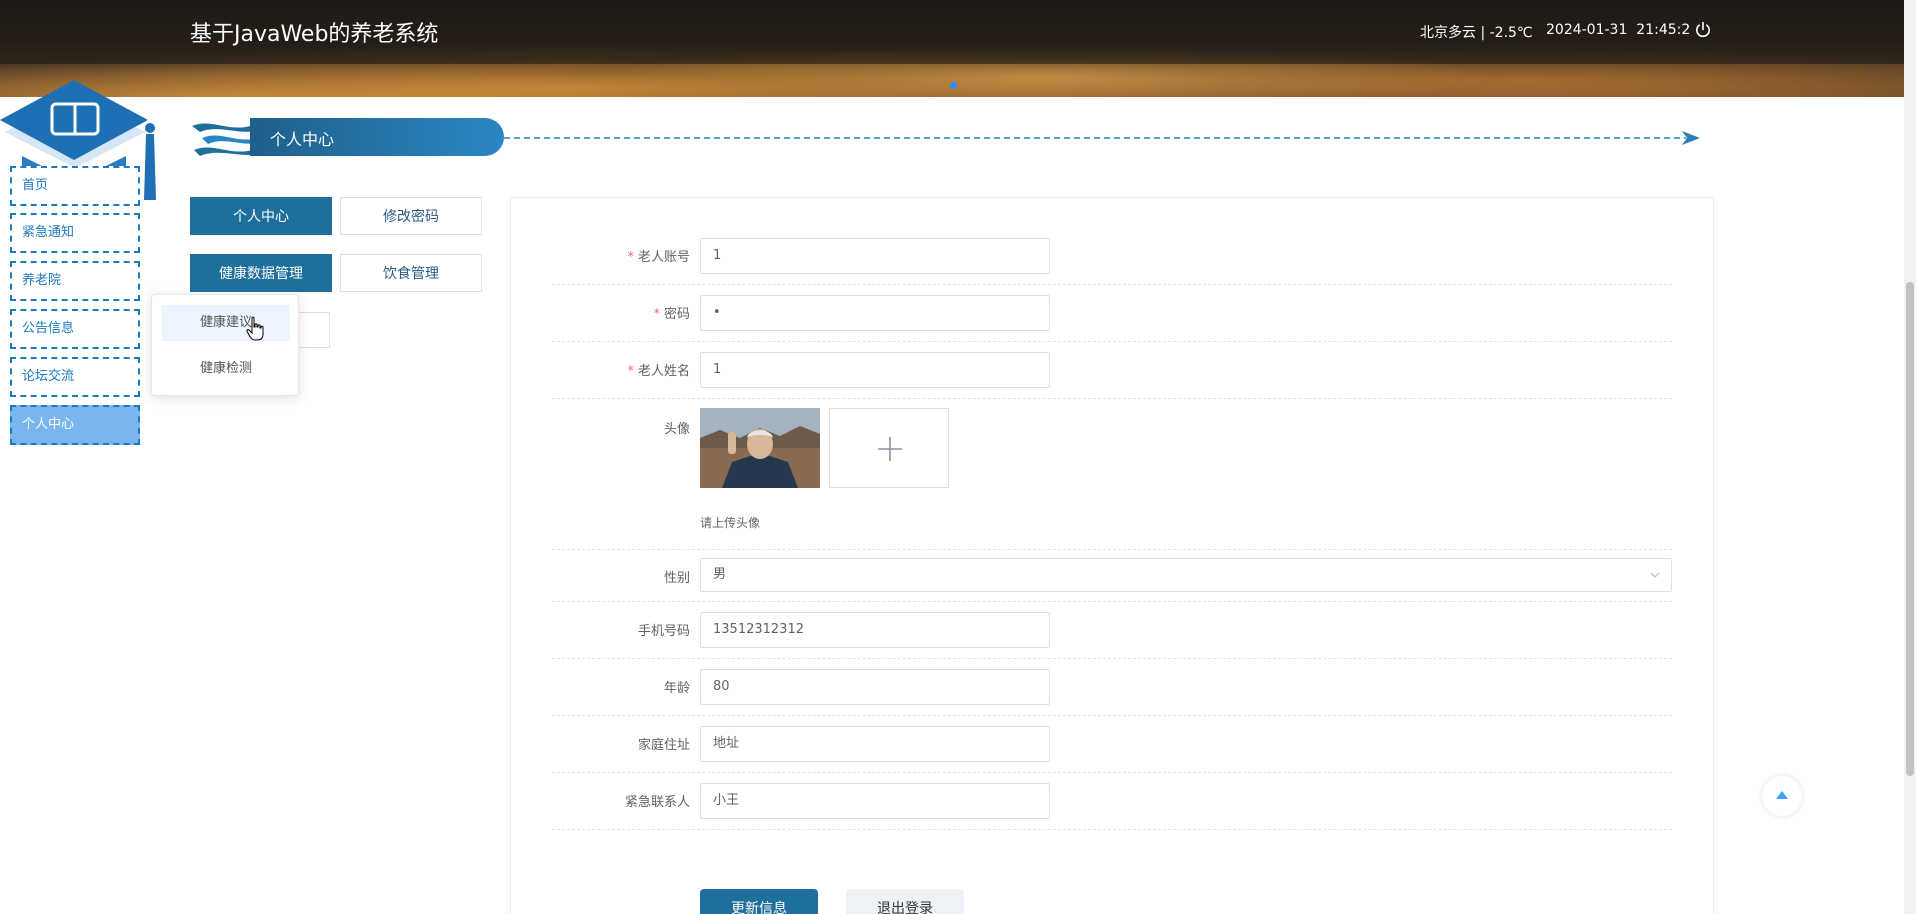  I want to click on datetime: 2024-01-31 21:45:2, so click(1618, 30).